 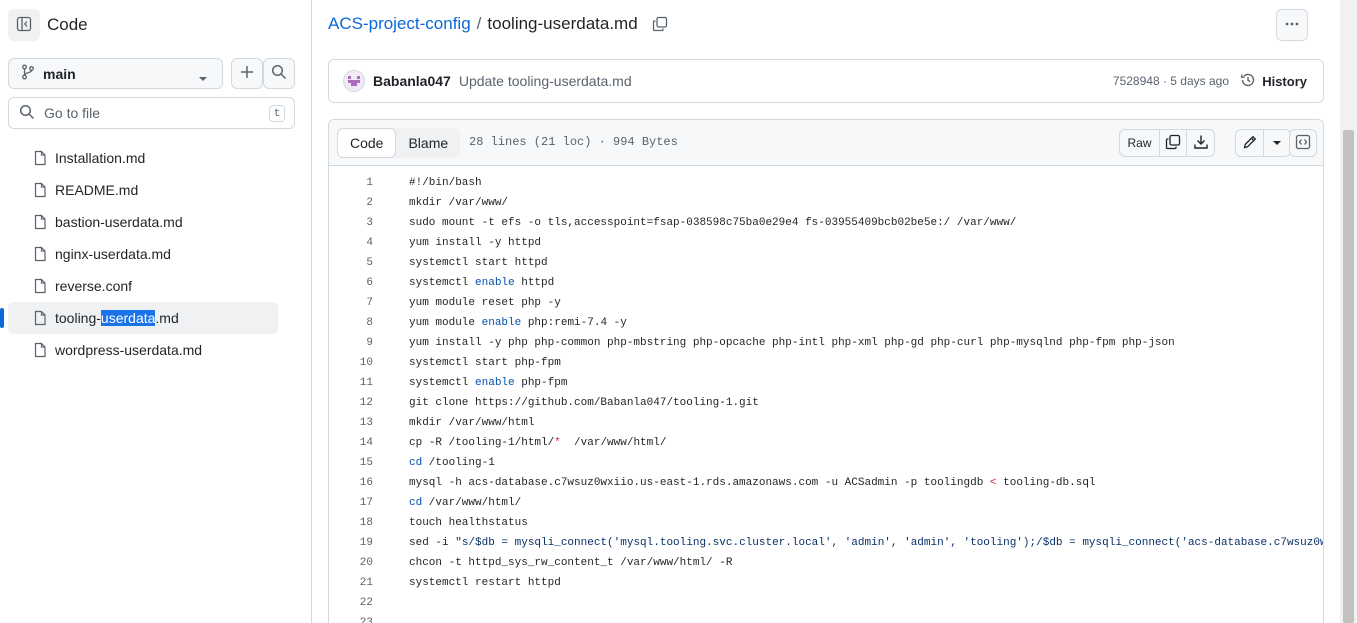 What do you see at coordinates (351, 223) in the screenshot?
I see `line-number: 3` at bounding box center [351, 223].